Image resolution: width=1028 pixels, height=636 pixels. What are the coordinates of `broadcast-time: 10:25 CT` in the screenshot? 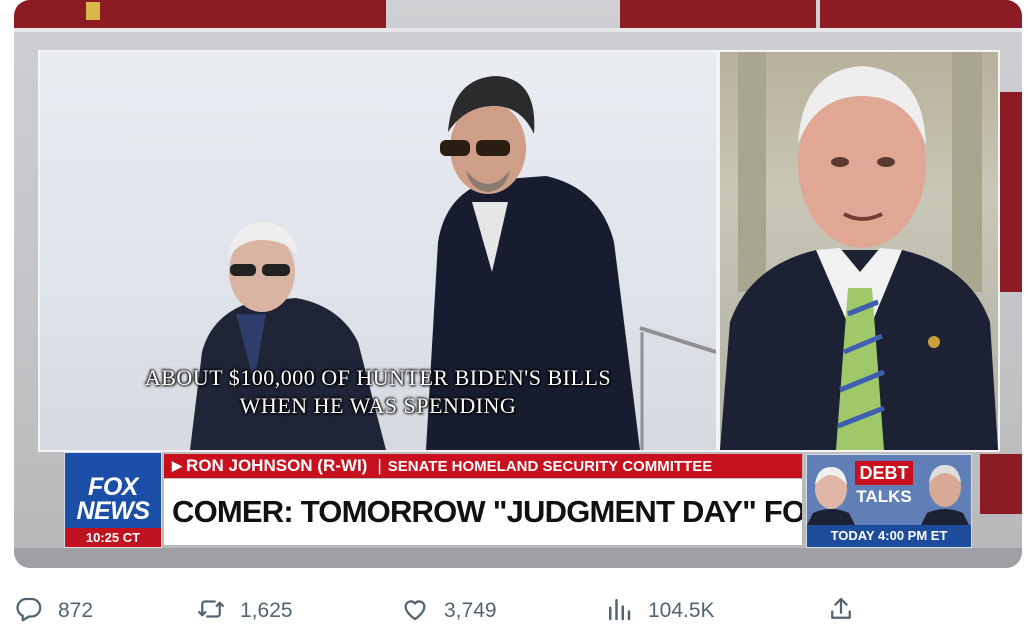 It's located at (113, 537).